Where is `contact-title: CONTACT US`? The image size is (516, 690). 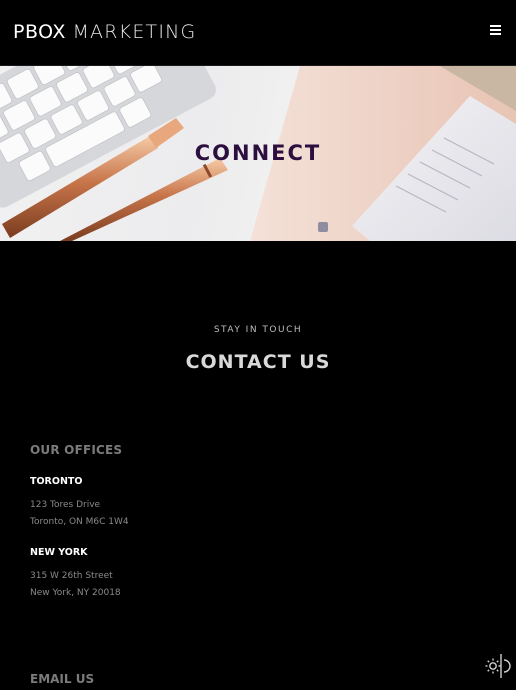 contact-title: CONTACT US is located at coordinates (258, 362).